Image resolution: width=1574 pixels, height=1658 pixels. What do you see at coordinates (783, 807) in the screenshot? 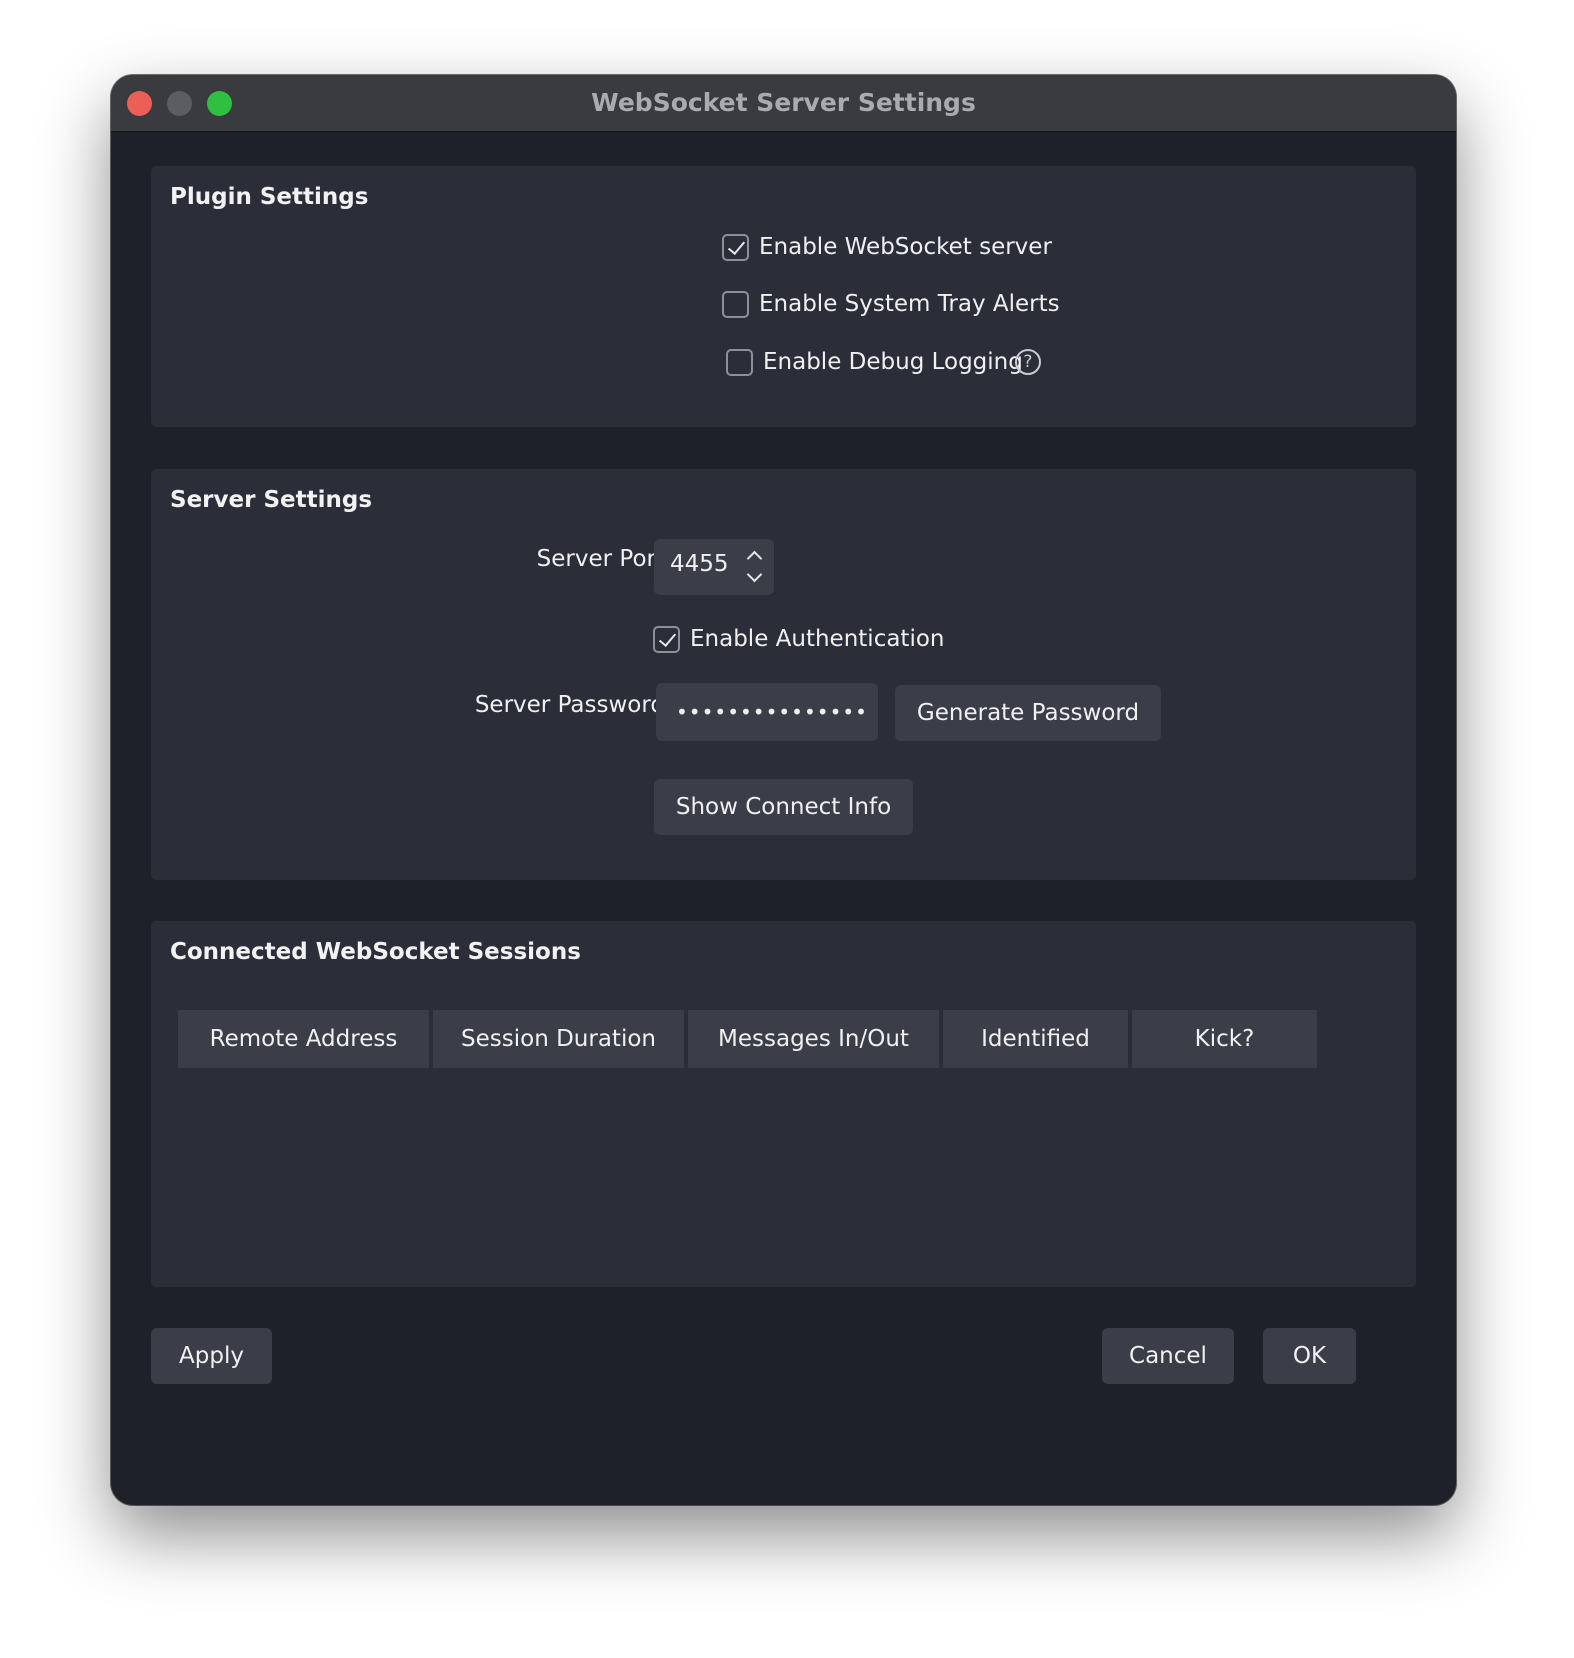
I see `show-connect-info-button: Show Connect Info` at bounding box center [783, 807].